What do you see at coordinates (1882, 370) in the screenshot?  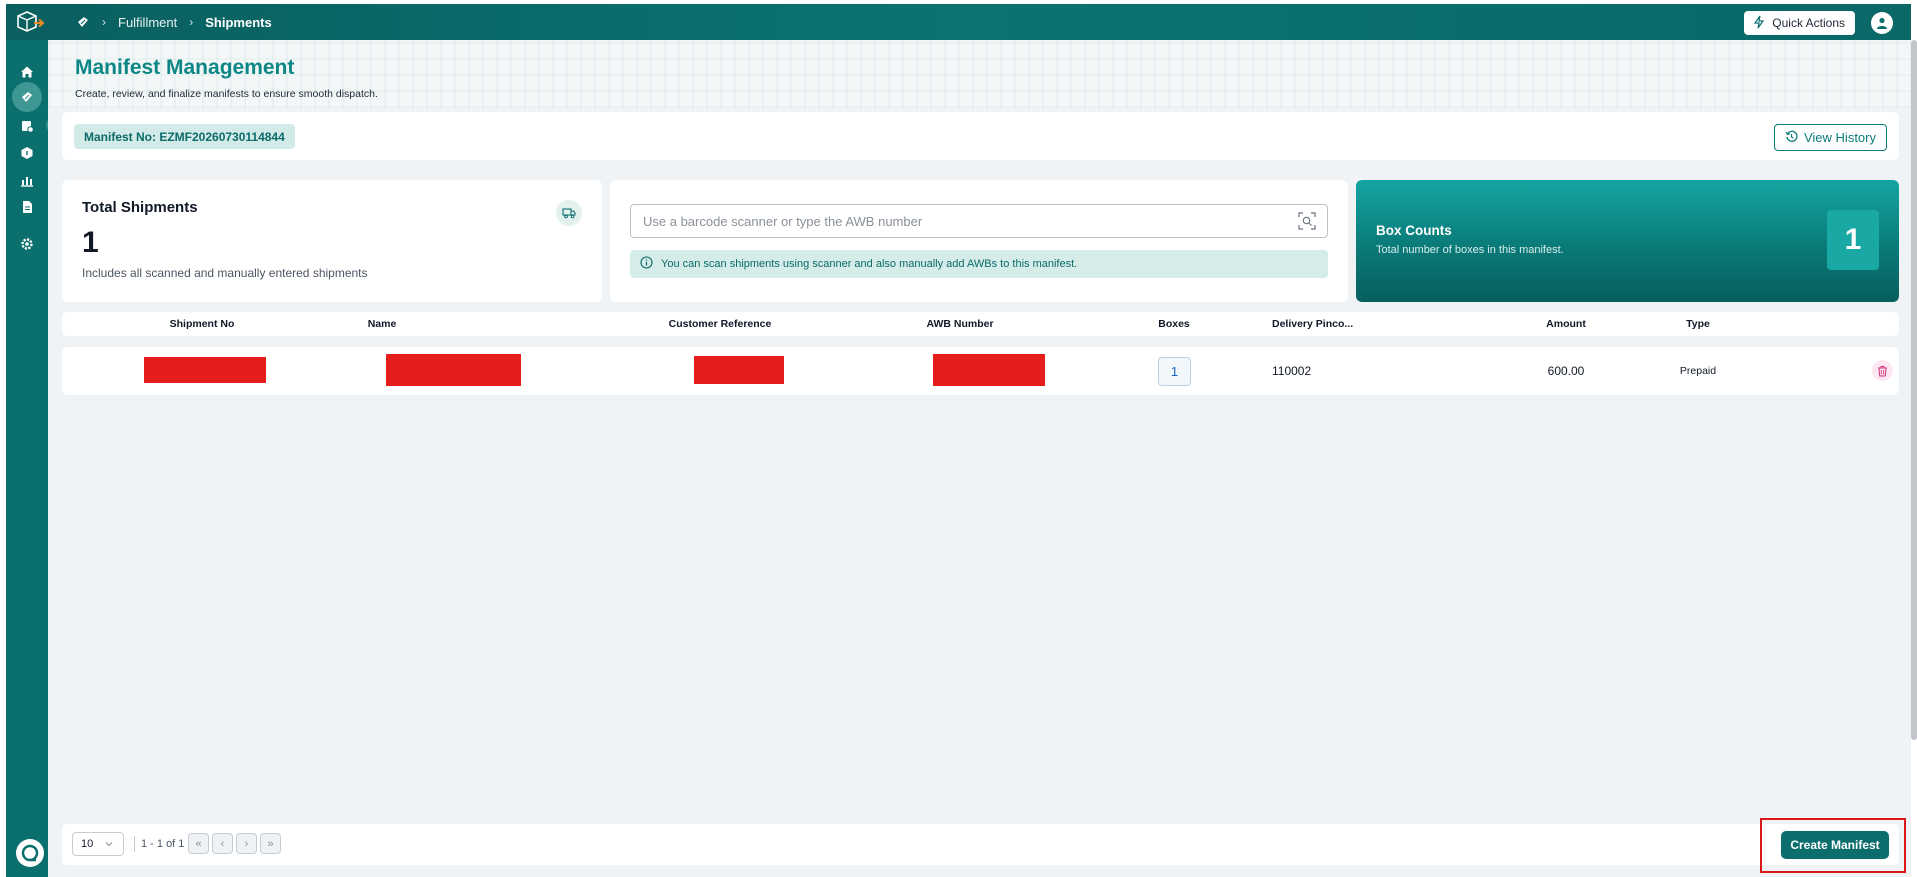 I see `delete-trash-icon` at bounding box center [1882, 370].